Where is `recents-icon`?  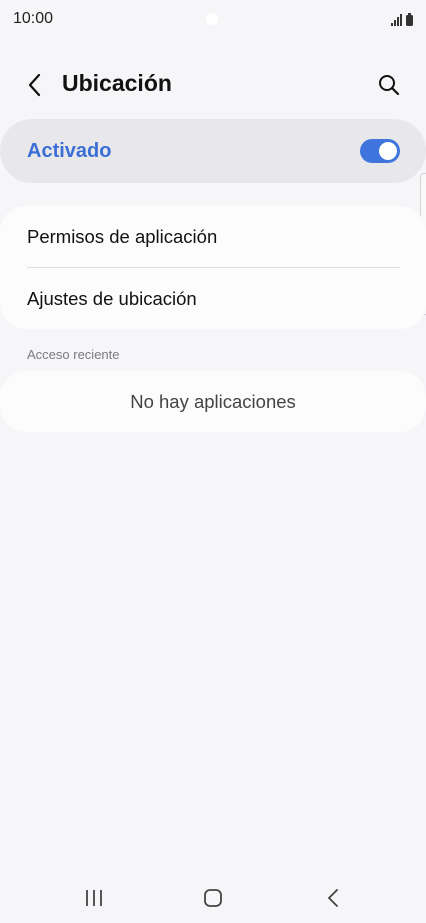 recents-icon is located at coordinates (94, 898).